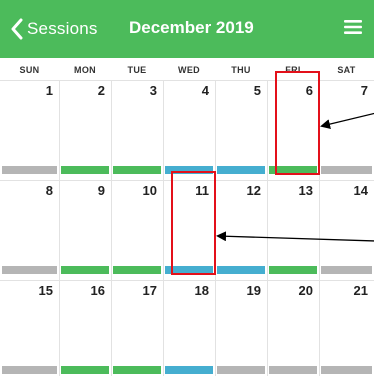  Describe the element at coordinates (295, 236) in the screenshot. I see `arrow-to-wednesday` at that location.